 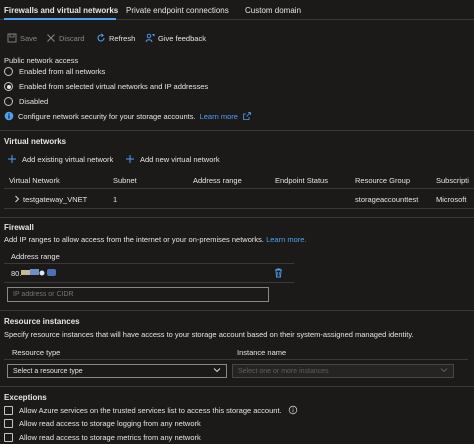 I want to click on cell-resource-group: storageaccounttest, so click(x=387, y=199).